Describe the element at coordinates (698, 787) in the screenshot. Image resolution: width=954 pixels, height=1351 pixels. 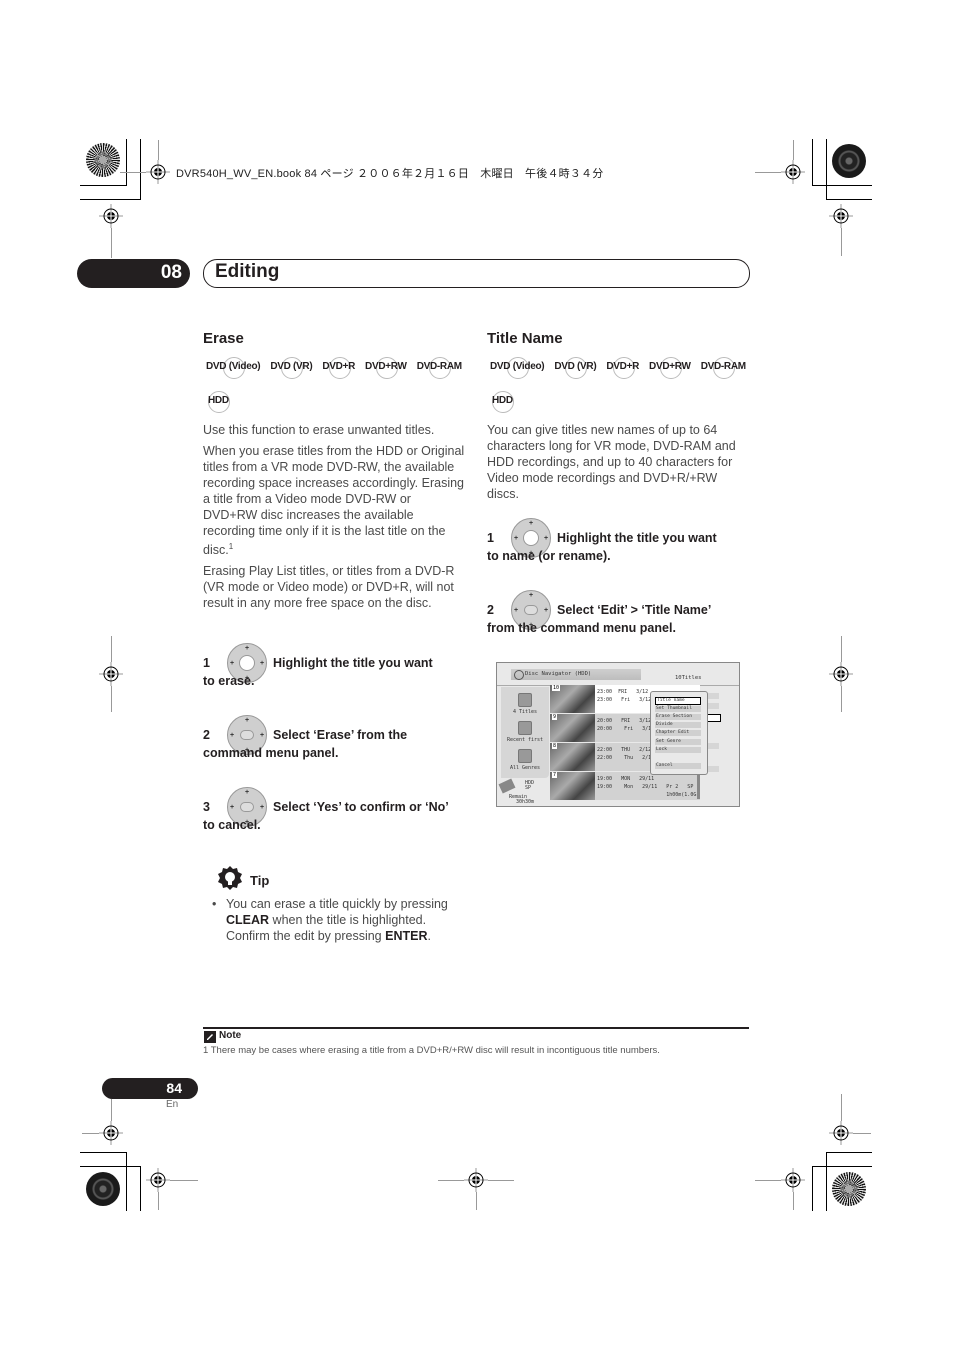
I see `scrollbar` at that location.